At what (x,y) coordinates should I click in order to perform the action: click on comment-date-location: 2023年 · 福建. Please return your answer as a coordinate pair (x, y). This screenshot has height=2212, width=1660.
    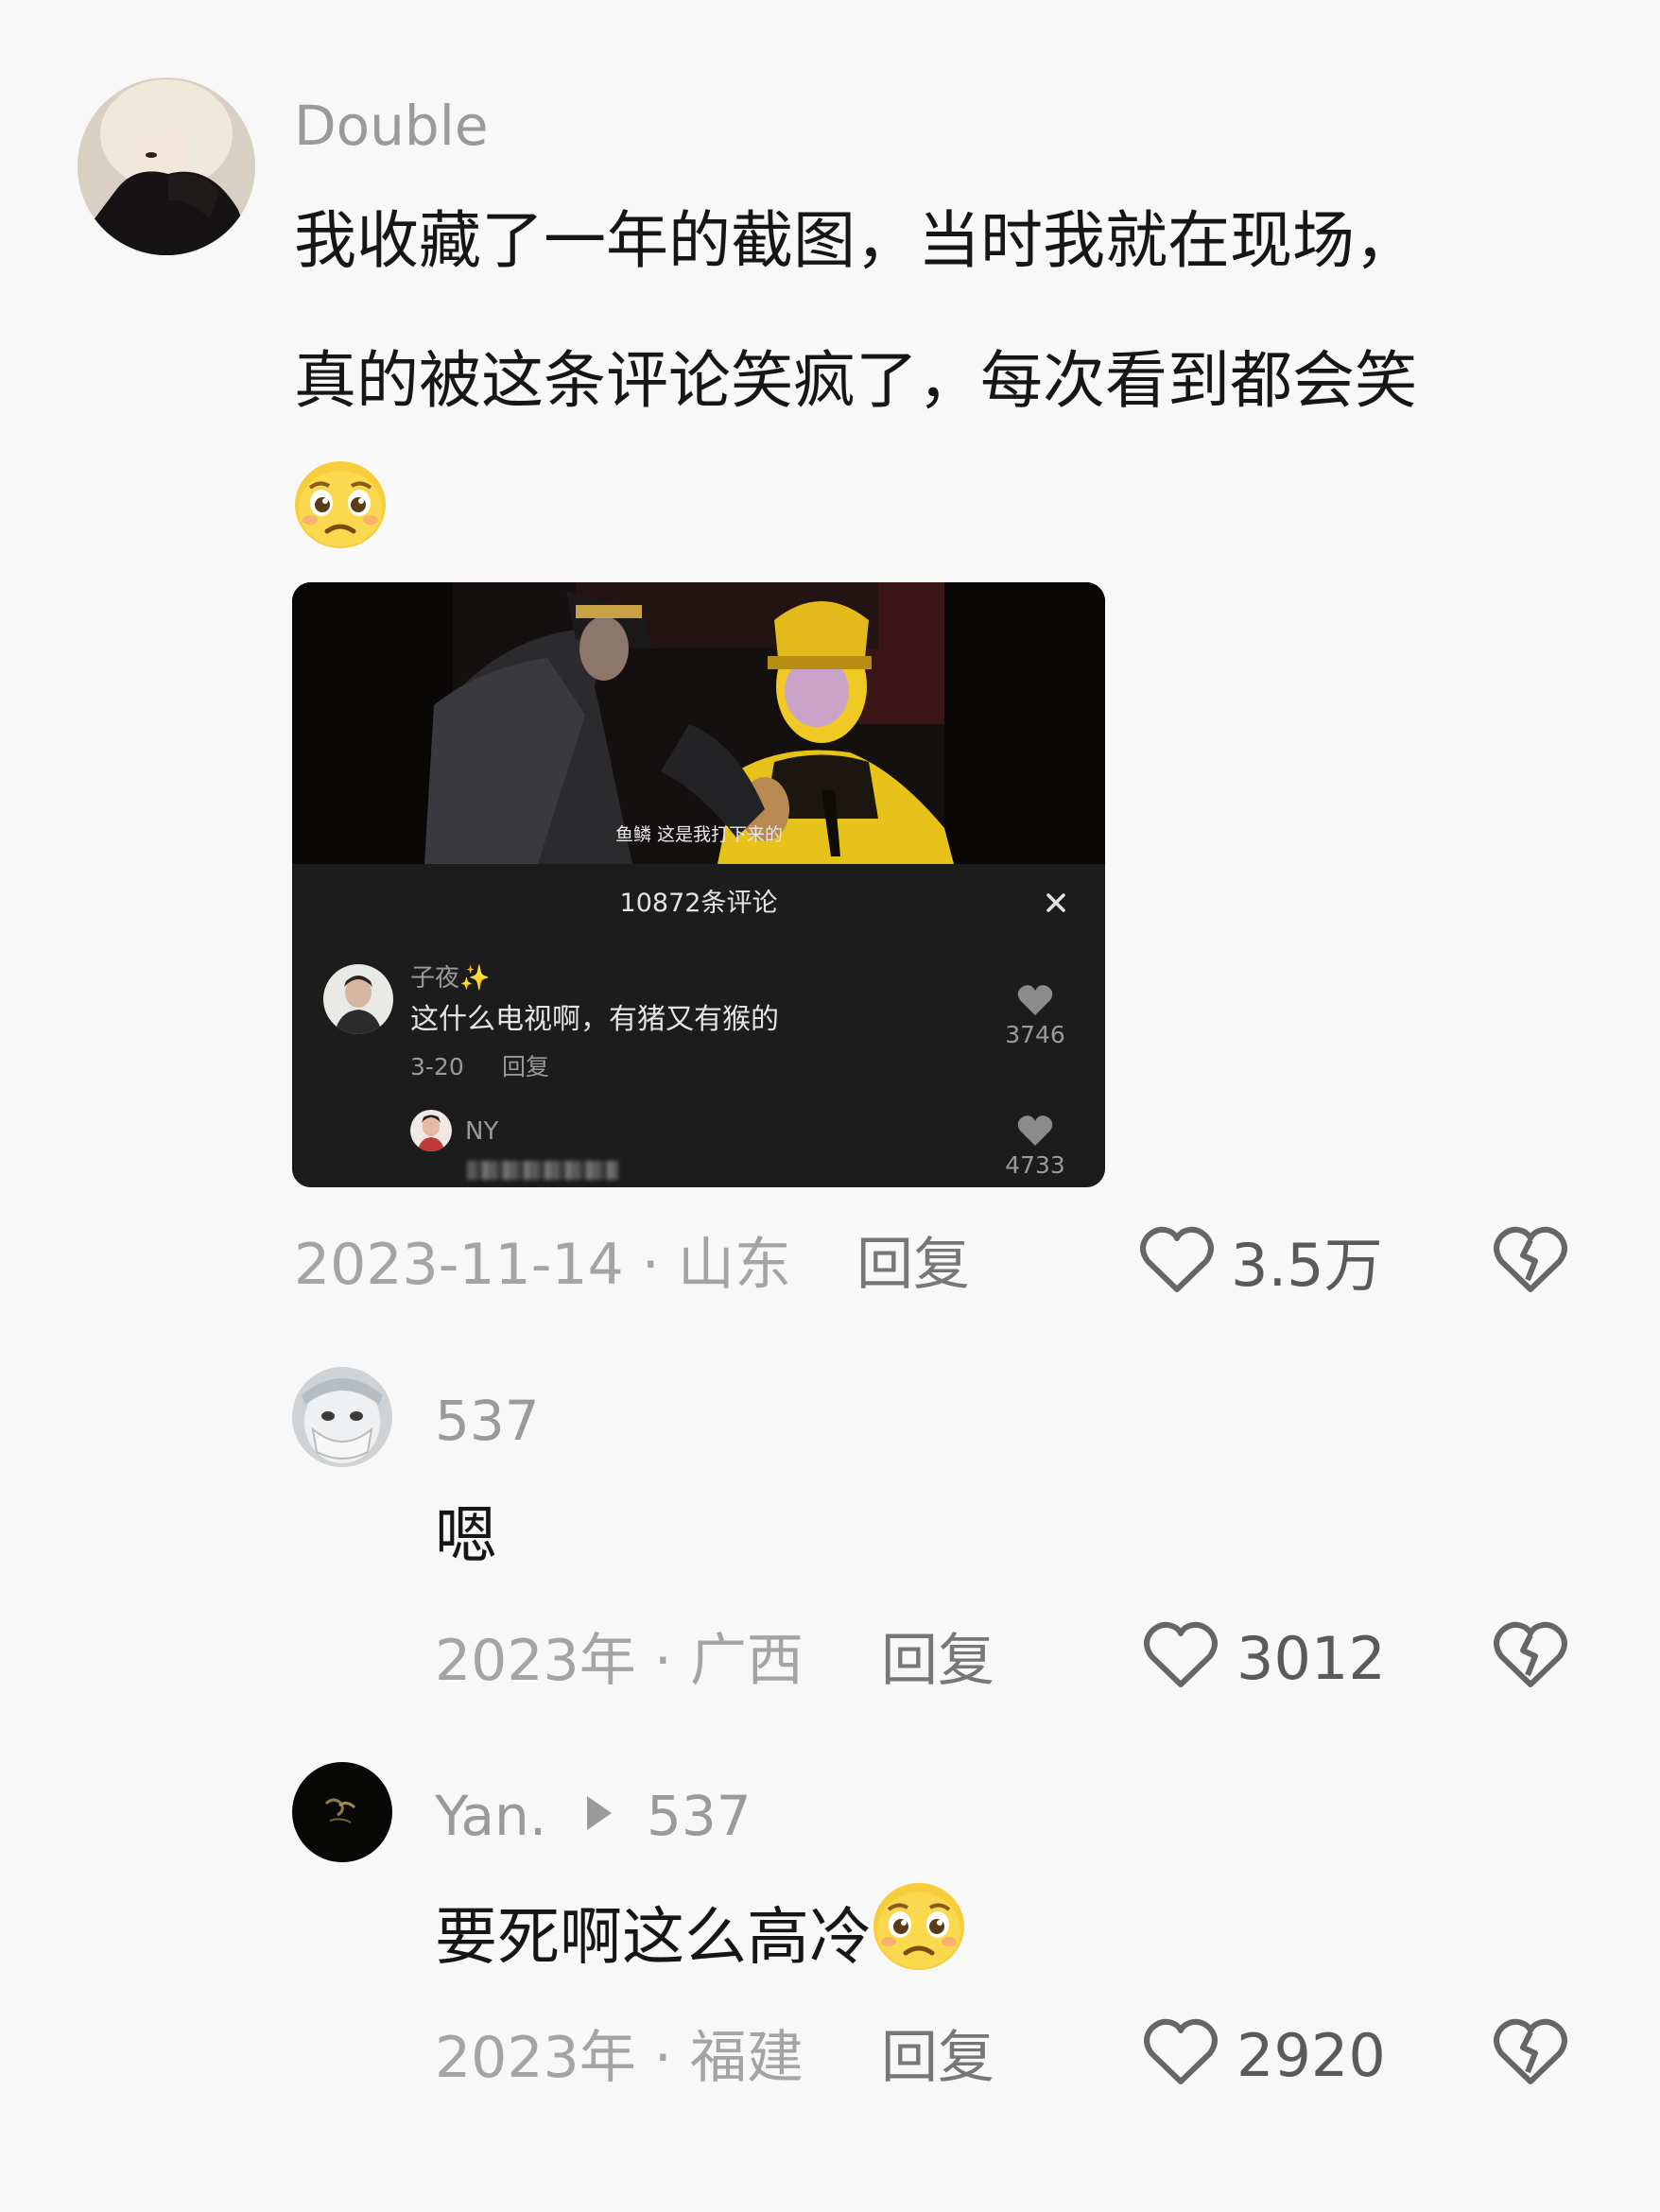
    Looking at the image, I should click on (619, 2058).